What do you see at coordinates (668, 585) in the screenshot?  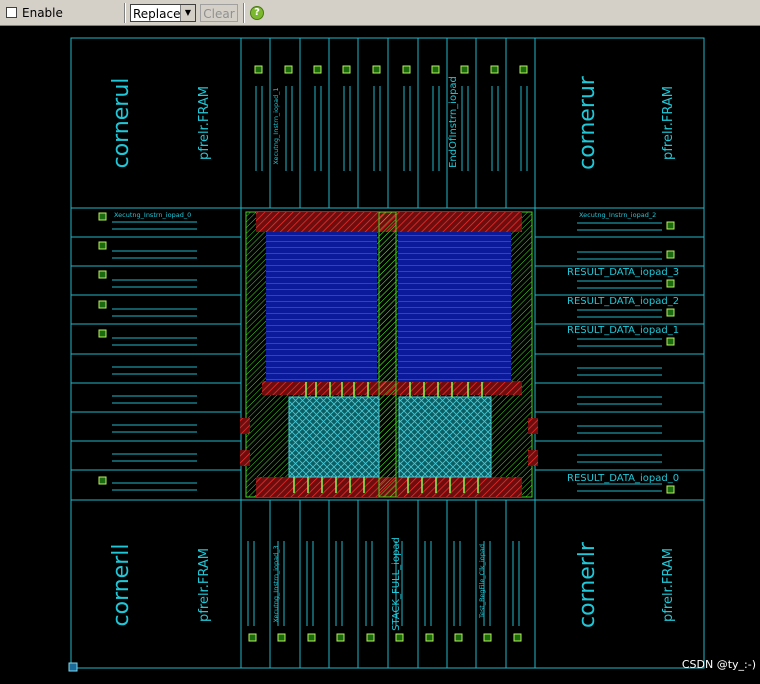 I see `corner-lr-cell: pfrelr.FRAM` at bounding box center [668, 585].